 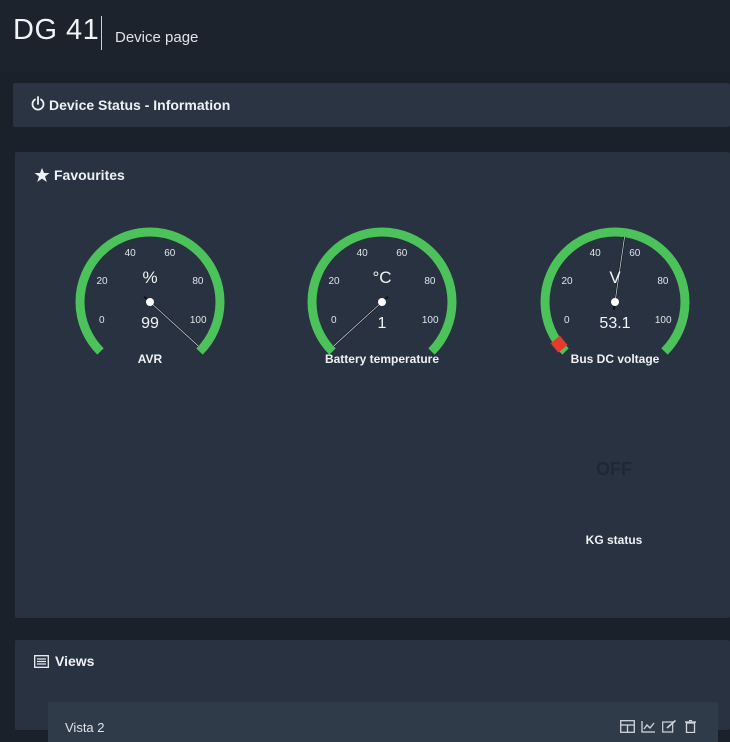 What do you see at coordinates (690, 726) in the screenshot?
I see `delete-icon` at bounding box center [690, 726].